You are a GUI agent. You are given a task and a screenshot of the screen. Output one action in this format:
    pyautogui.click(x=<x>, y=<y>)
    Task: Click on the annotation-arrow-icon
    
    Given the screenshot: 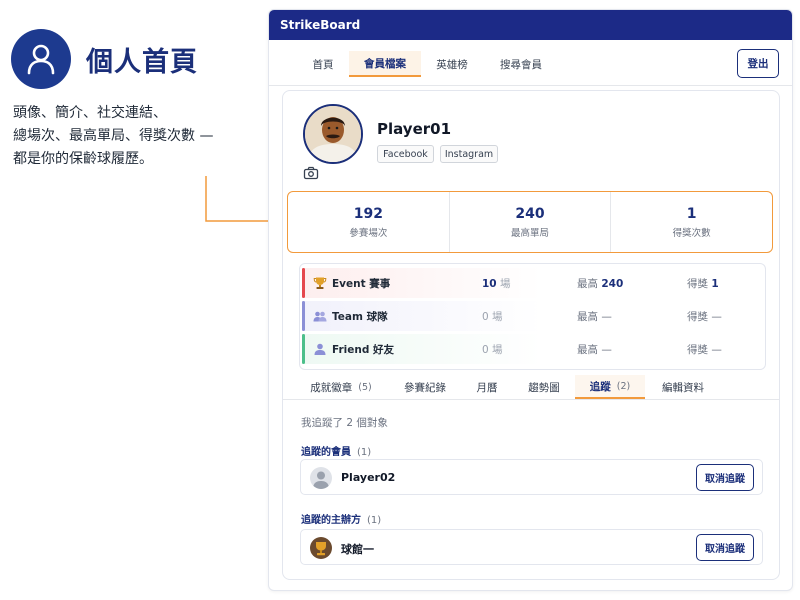 What is the action you would take?
    pyautogui.click(x=242, y=201)
    